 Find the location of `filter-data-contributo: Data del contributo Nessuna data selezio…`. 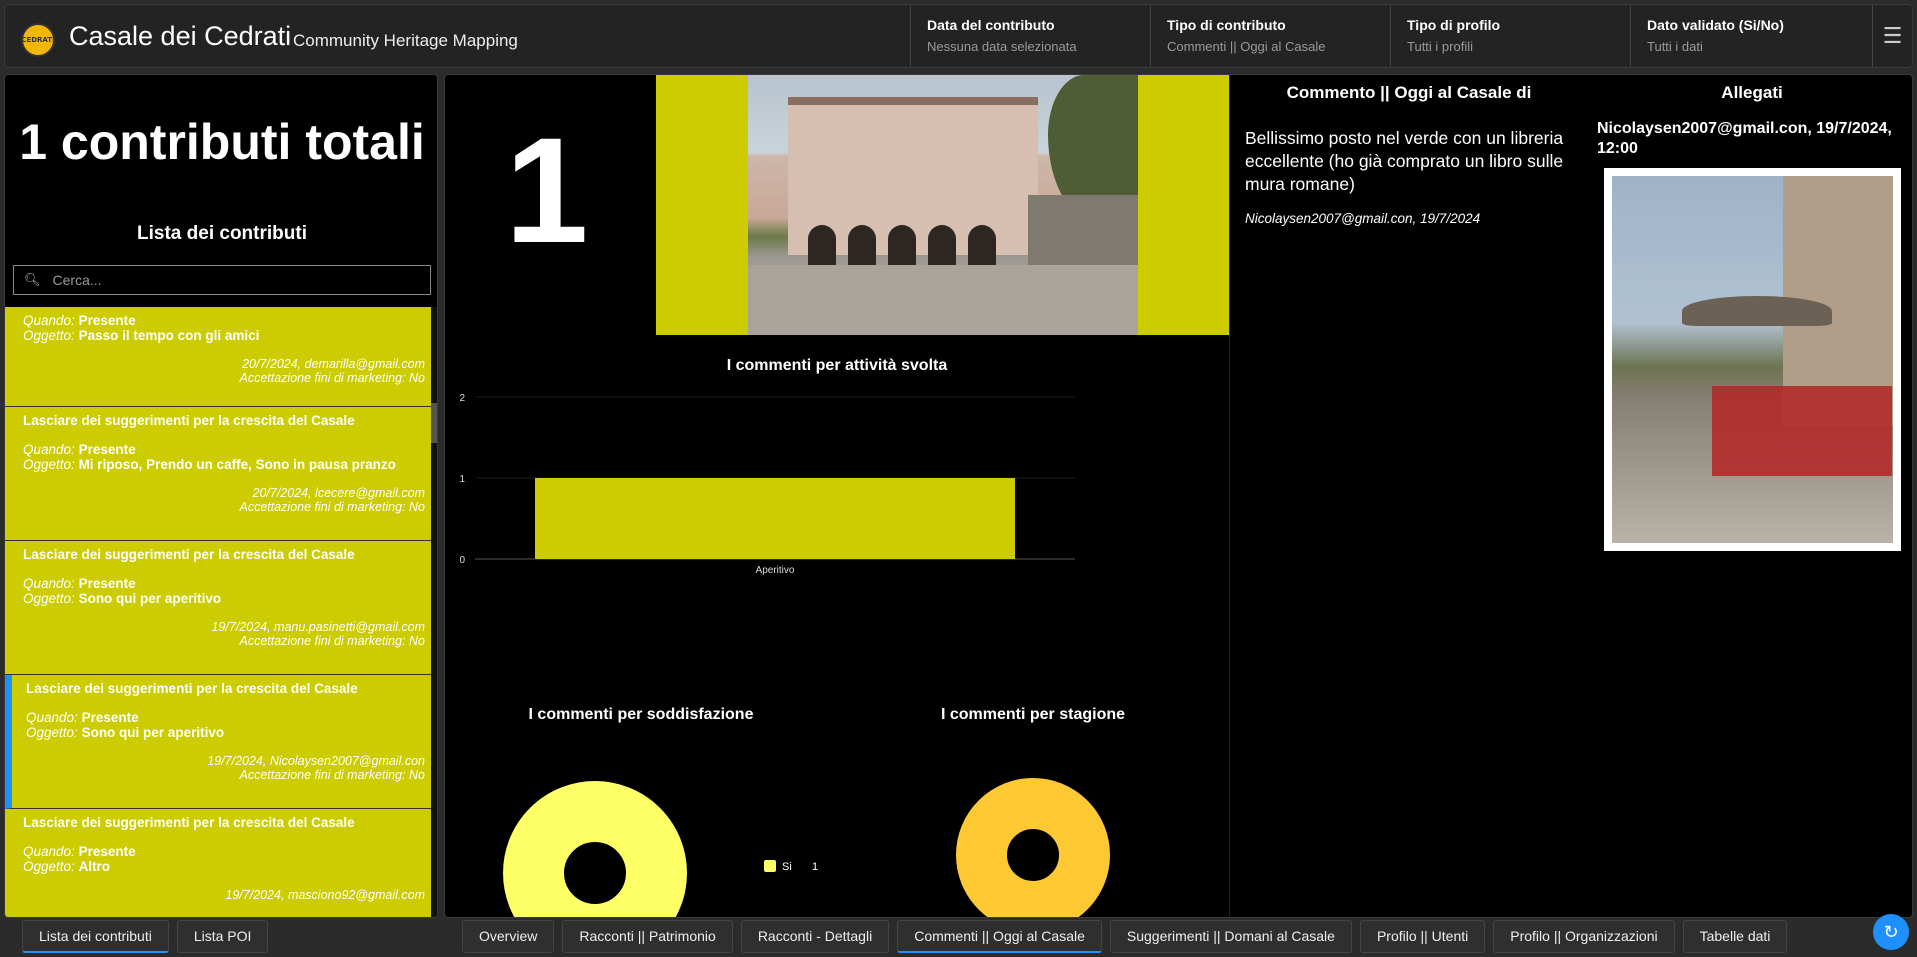

filter-data-contributo: Data del contributo Nessuna data selezio… is located at coordinates (1030, 36).